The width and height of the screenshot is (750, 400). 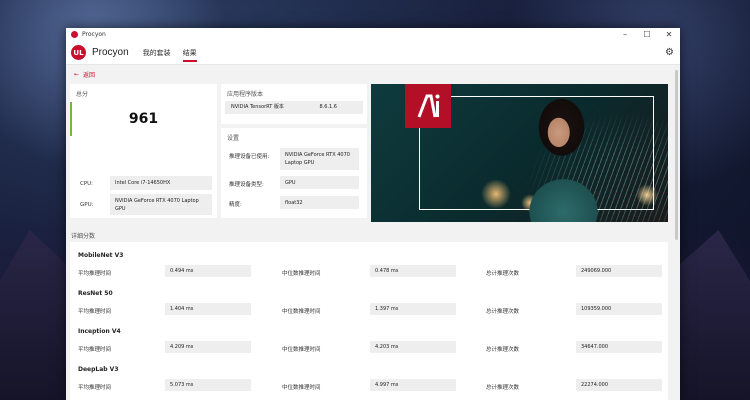 I want to click on total-inferences-value: 22274.000, so click(x=619, y=385).